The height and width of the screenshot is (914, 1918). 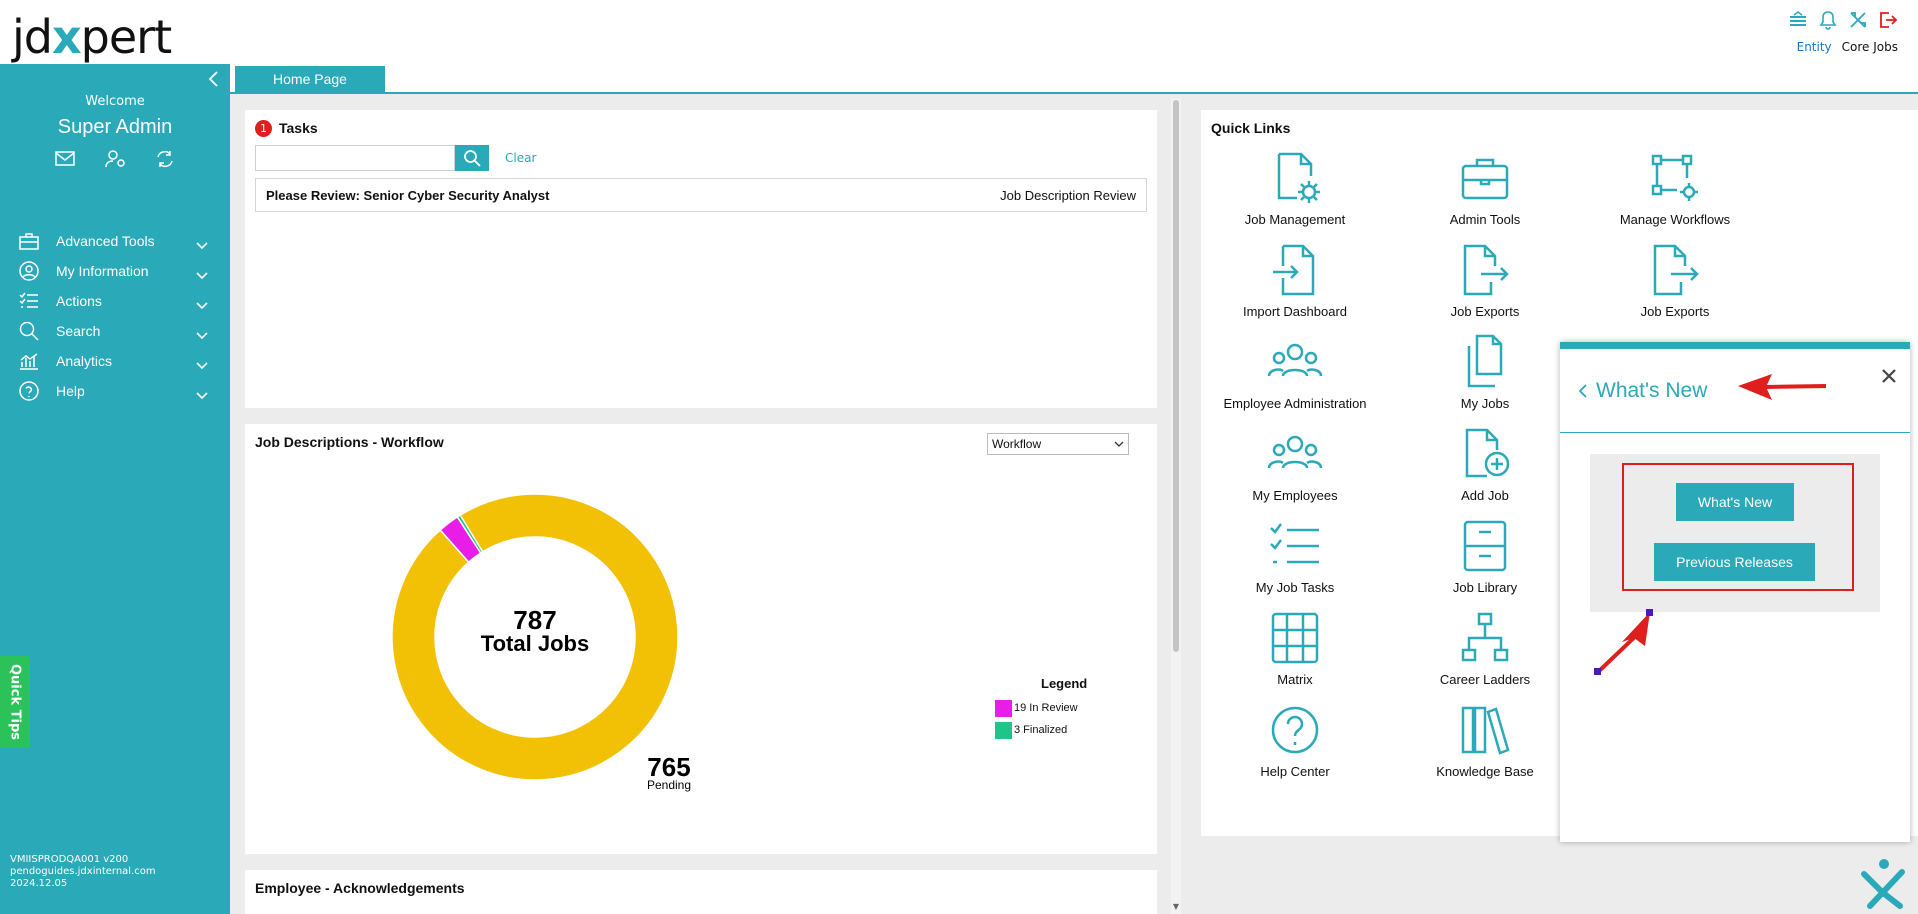 What do you see at coordinates (1295, 403) in the screenshot?
I see `quick-link-label: Employee Administration` at bounding box center [1295, 403].